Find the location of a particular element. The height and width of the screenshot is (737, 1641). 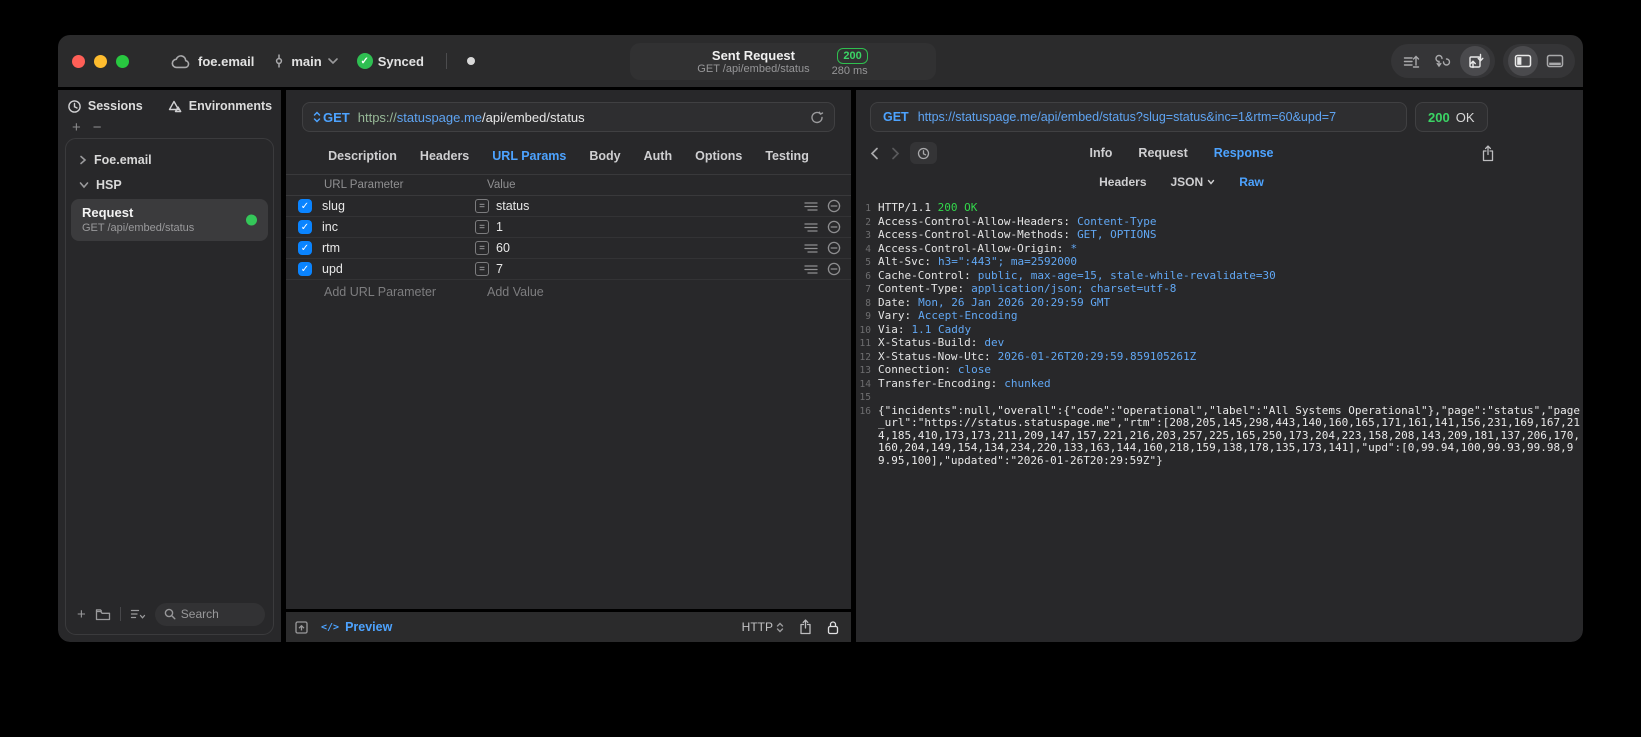

new-item-button: + is located at coordinates (81, 614).